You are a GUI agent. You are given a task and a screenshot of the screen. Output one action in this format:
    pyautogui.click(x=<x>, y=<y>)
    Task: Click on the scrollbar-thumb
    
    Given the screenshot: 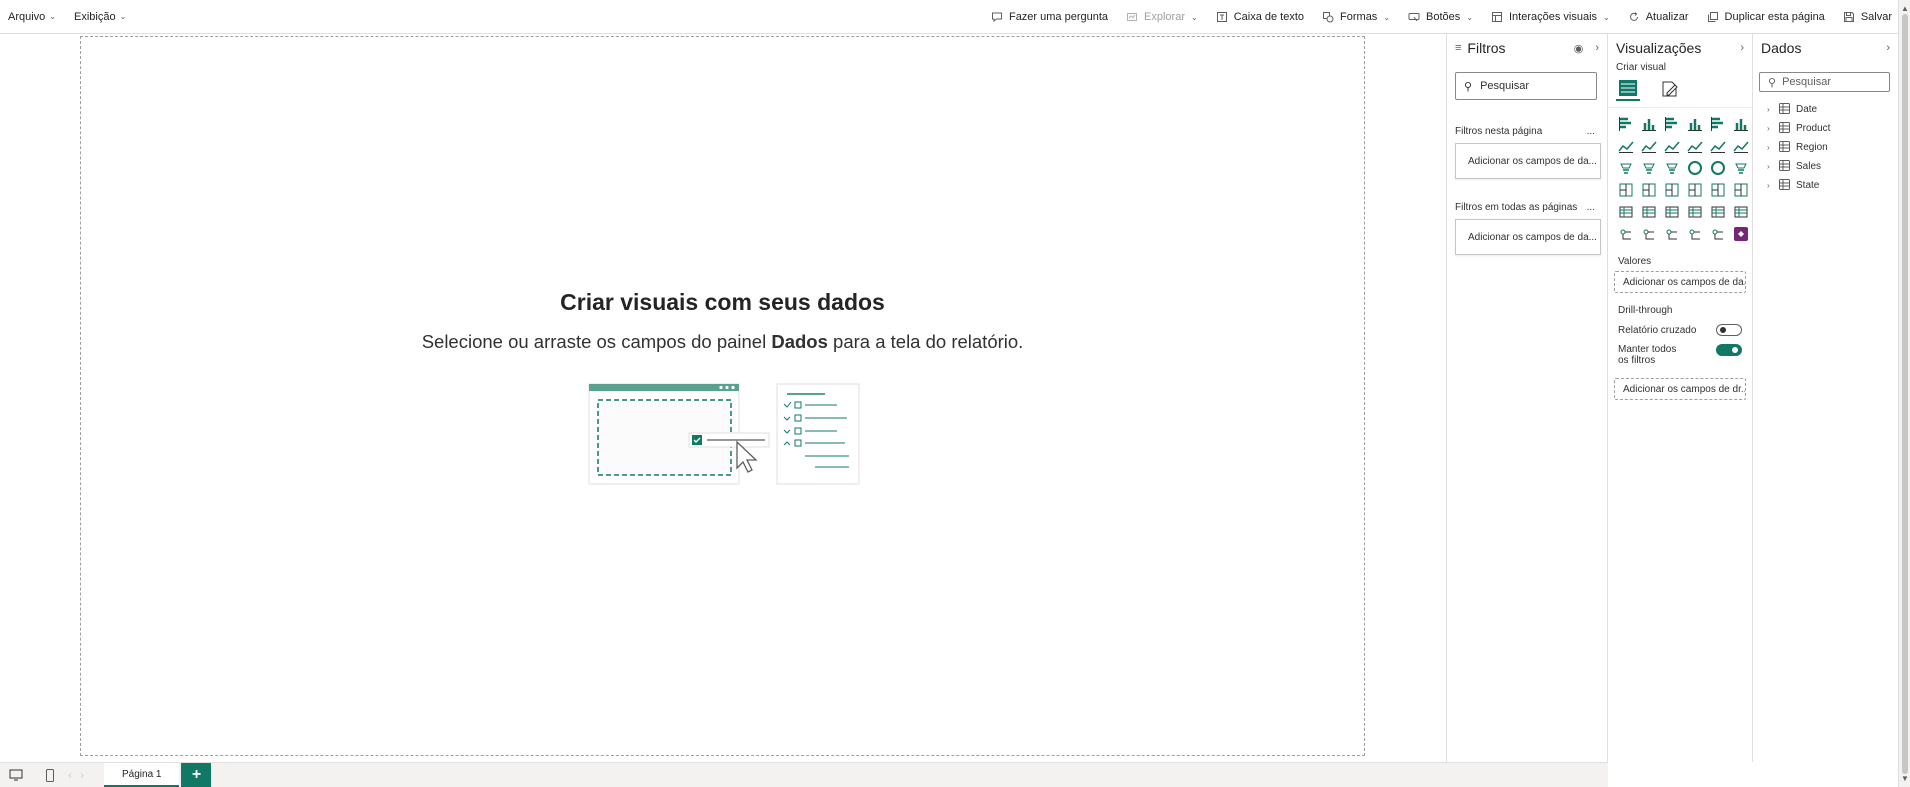 What is the action you would take?
    pyautogui.click(x=1905, y=394)
    